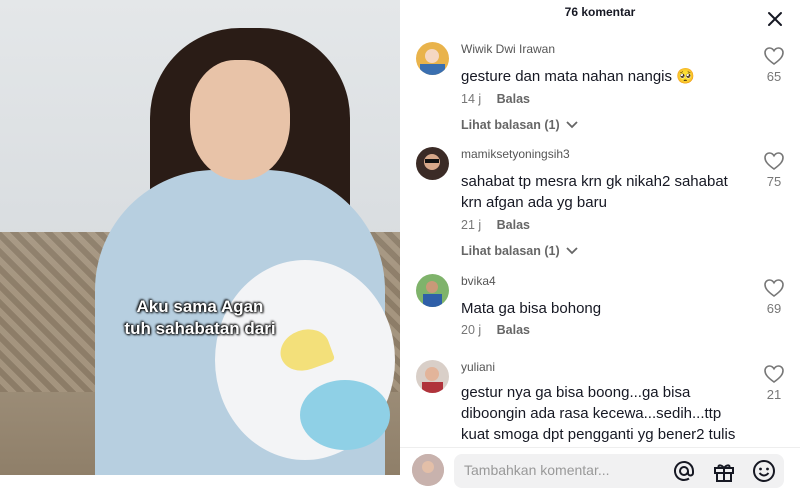  I want to click on comment-text: Mata ga bisa bohong, so click(531, 308).